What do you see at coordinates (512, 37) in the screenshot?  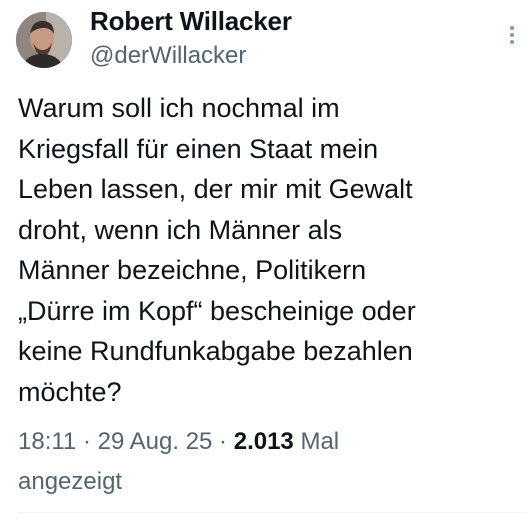 I see `more-vertical-icon` at bounding box center [512, 37].